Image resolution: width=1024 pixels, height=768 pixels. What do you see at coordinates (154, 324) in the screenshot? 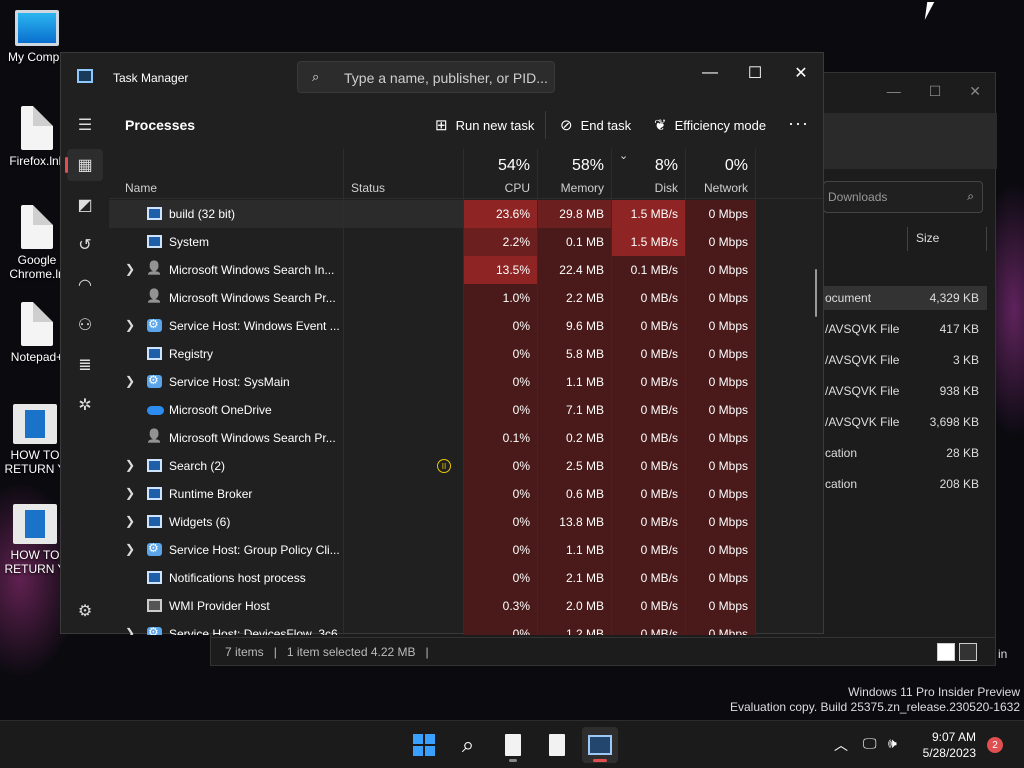
I see `gear-process-icon` at bounding box center [154, 324].